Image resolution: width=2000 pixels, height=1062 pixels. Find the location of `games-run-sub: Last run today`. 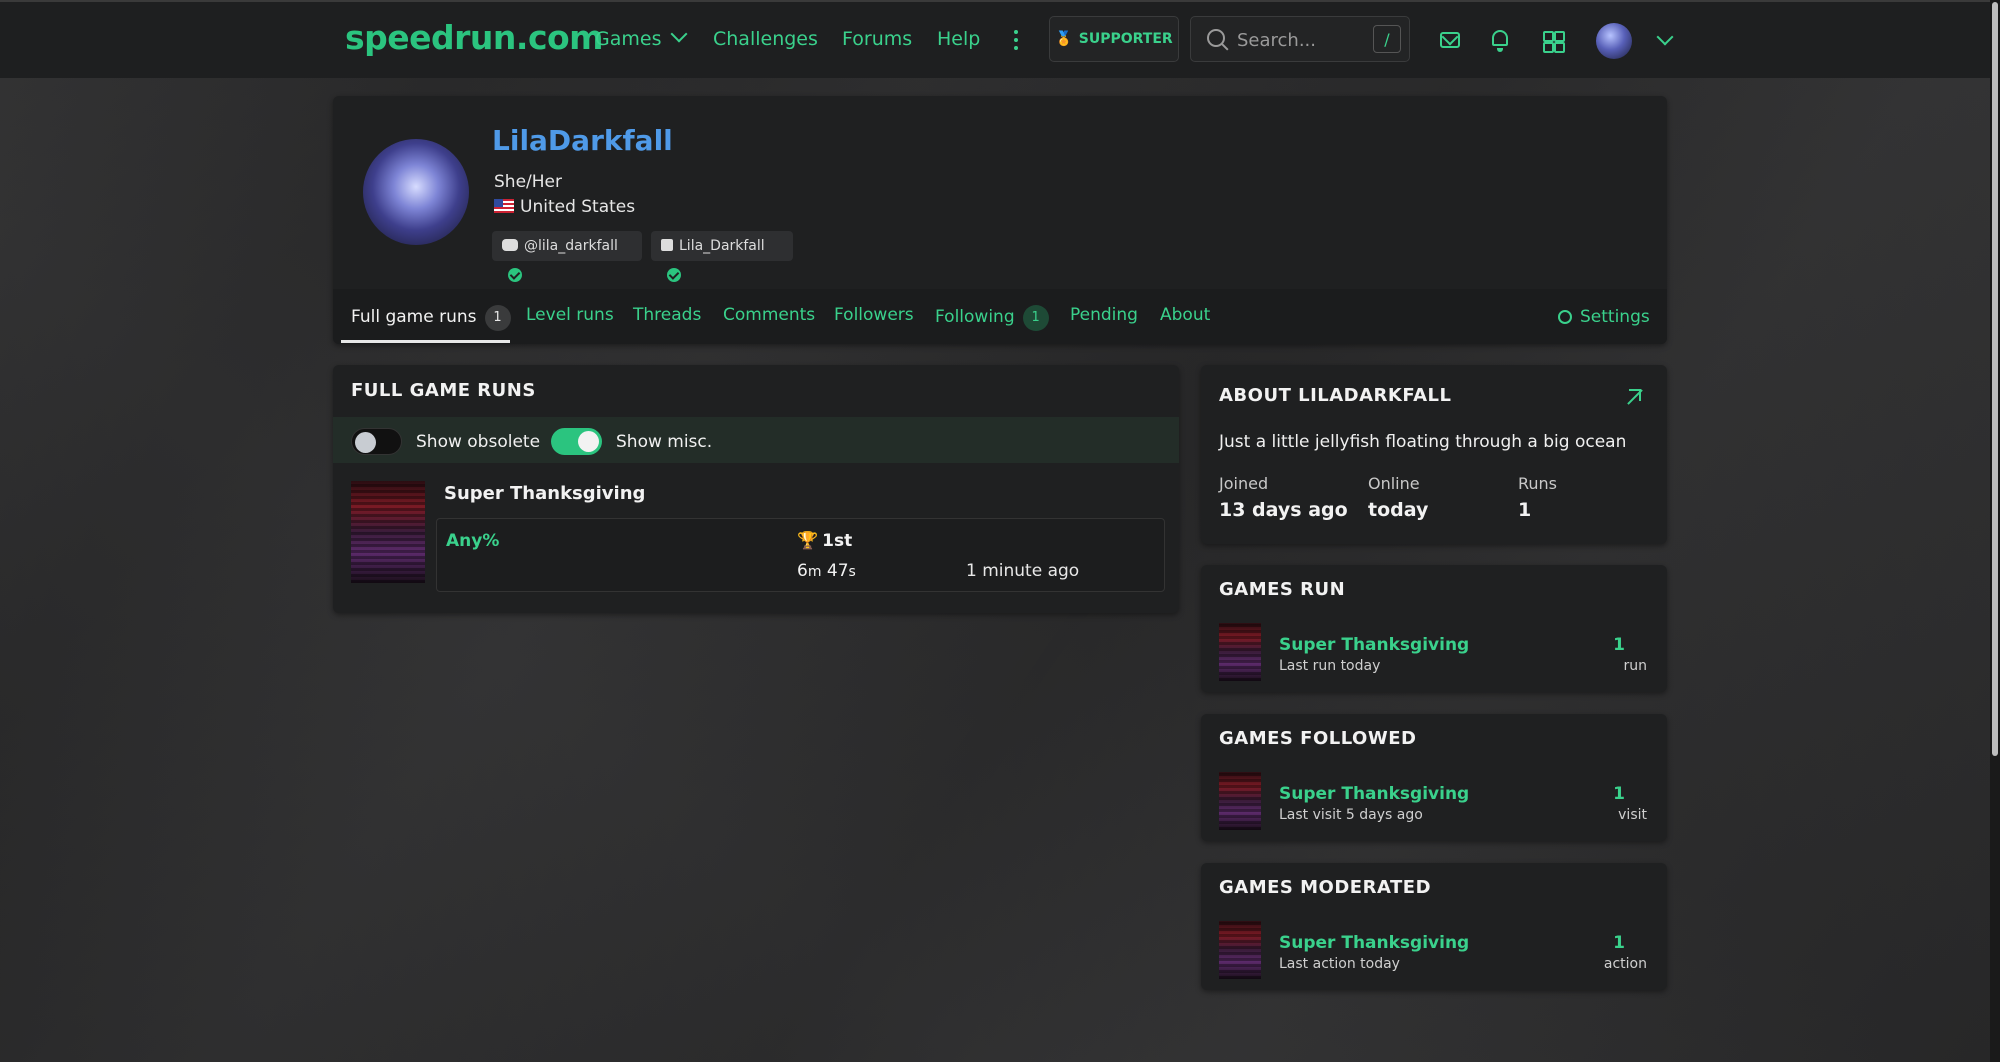

games-run-sub: Last run today is located at coordinates (1330, 666).